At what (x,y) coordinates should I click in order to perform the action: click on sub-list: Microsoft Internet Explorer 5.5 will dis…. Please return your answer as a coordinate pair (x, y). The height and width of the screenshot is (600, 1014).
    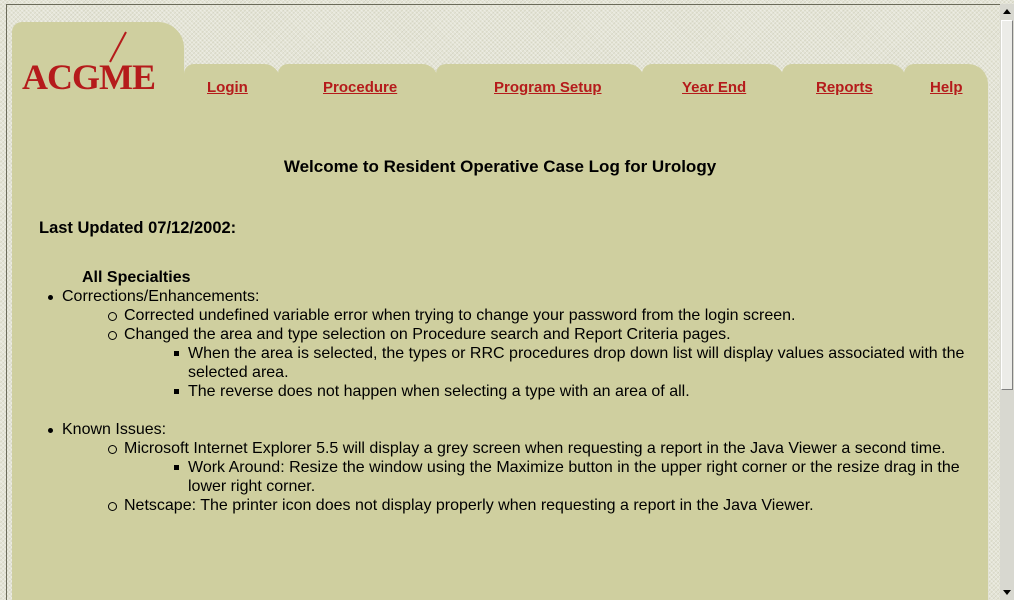
    Looking at the image, I should click on (546, 477).